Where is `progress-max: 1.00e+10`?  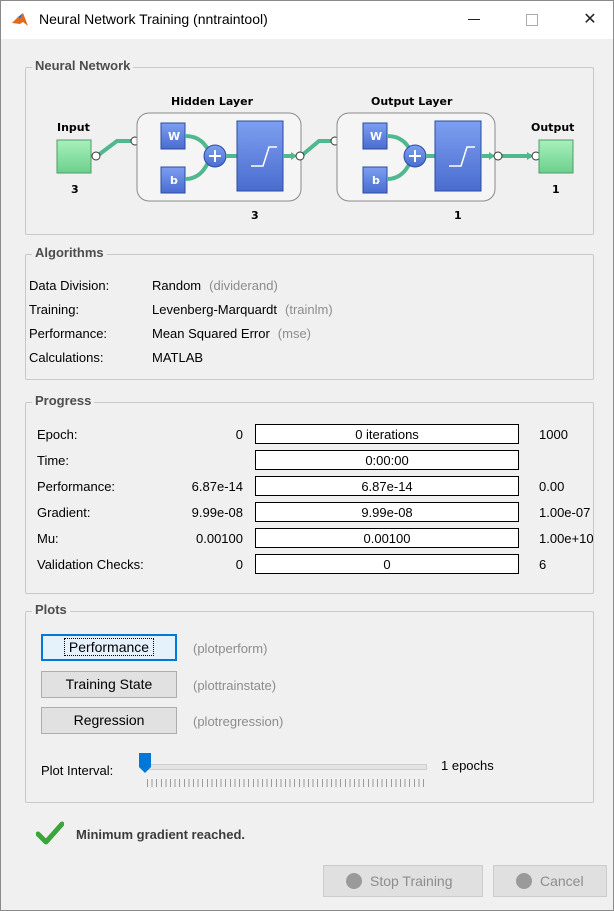
progress-max: 1.00e+10 is located at coordinates (566, 538).